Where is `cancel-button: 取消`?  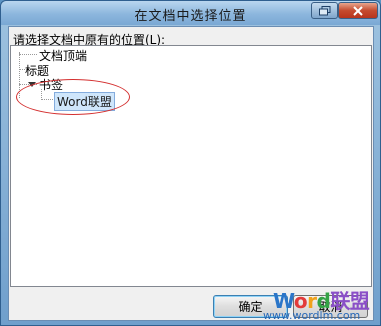
cancel-button: 取消 is located at coordinates (330, 306).